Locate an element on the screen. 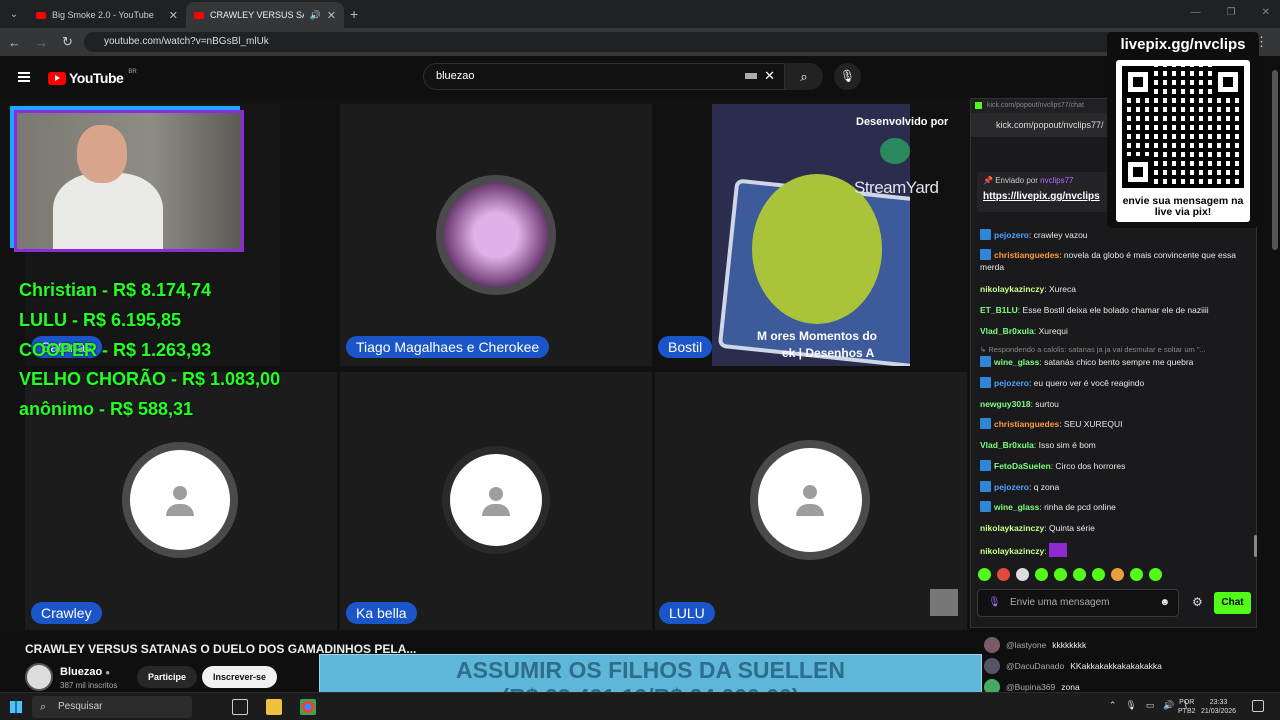 The height and width of the screenshot is (720, 1280). yt-chat-user: @Bupina369 is located at coordinates (1030, 687).